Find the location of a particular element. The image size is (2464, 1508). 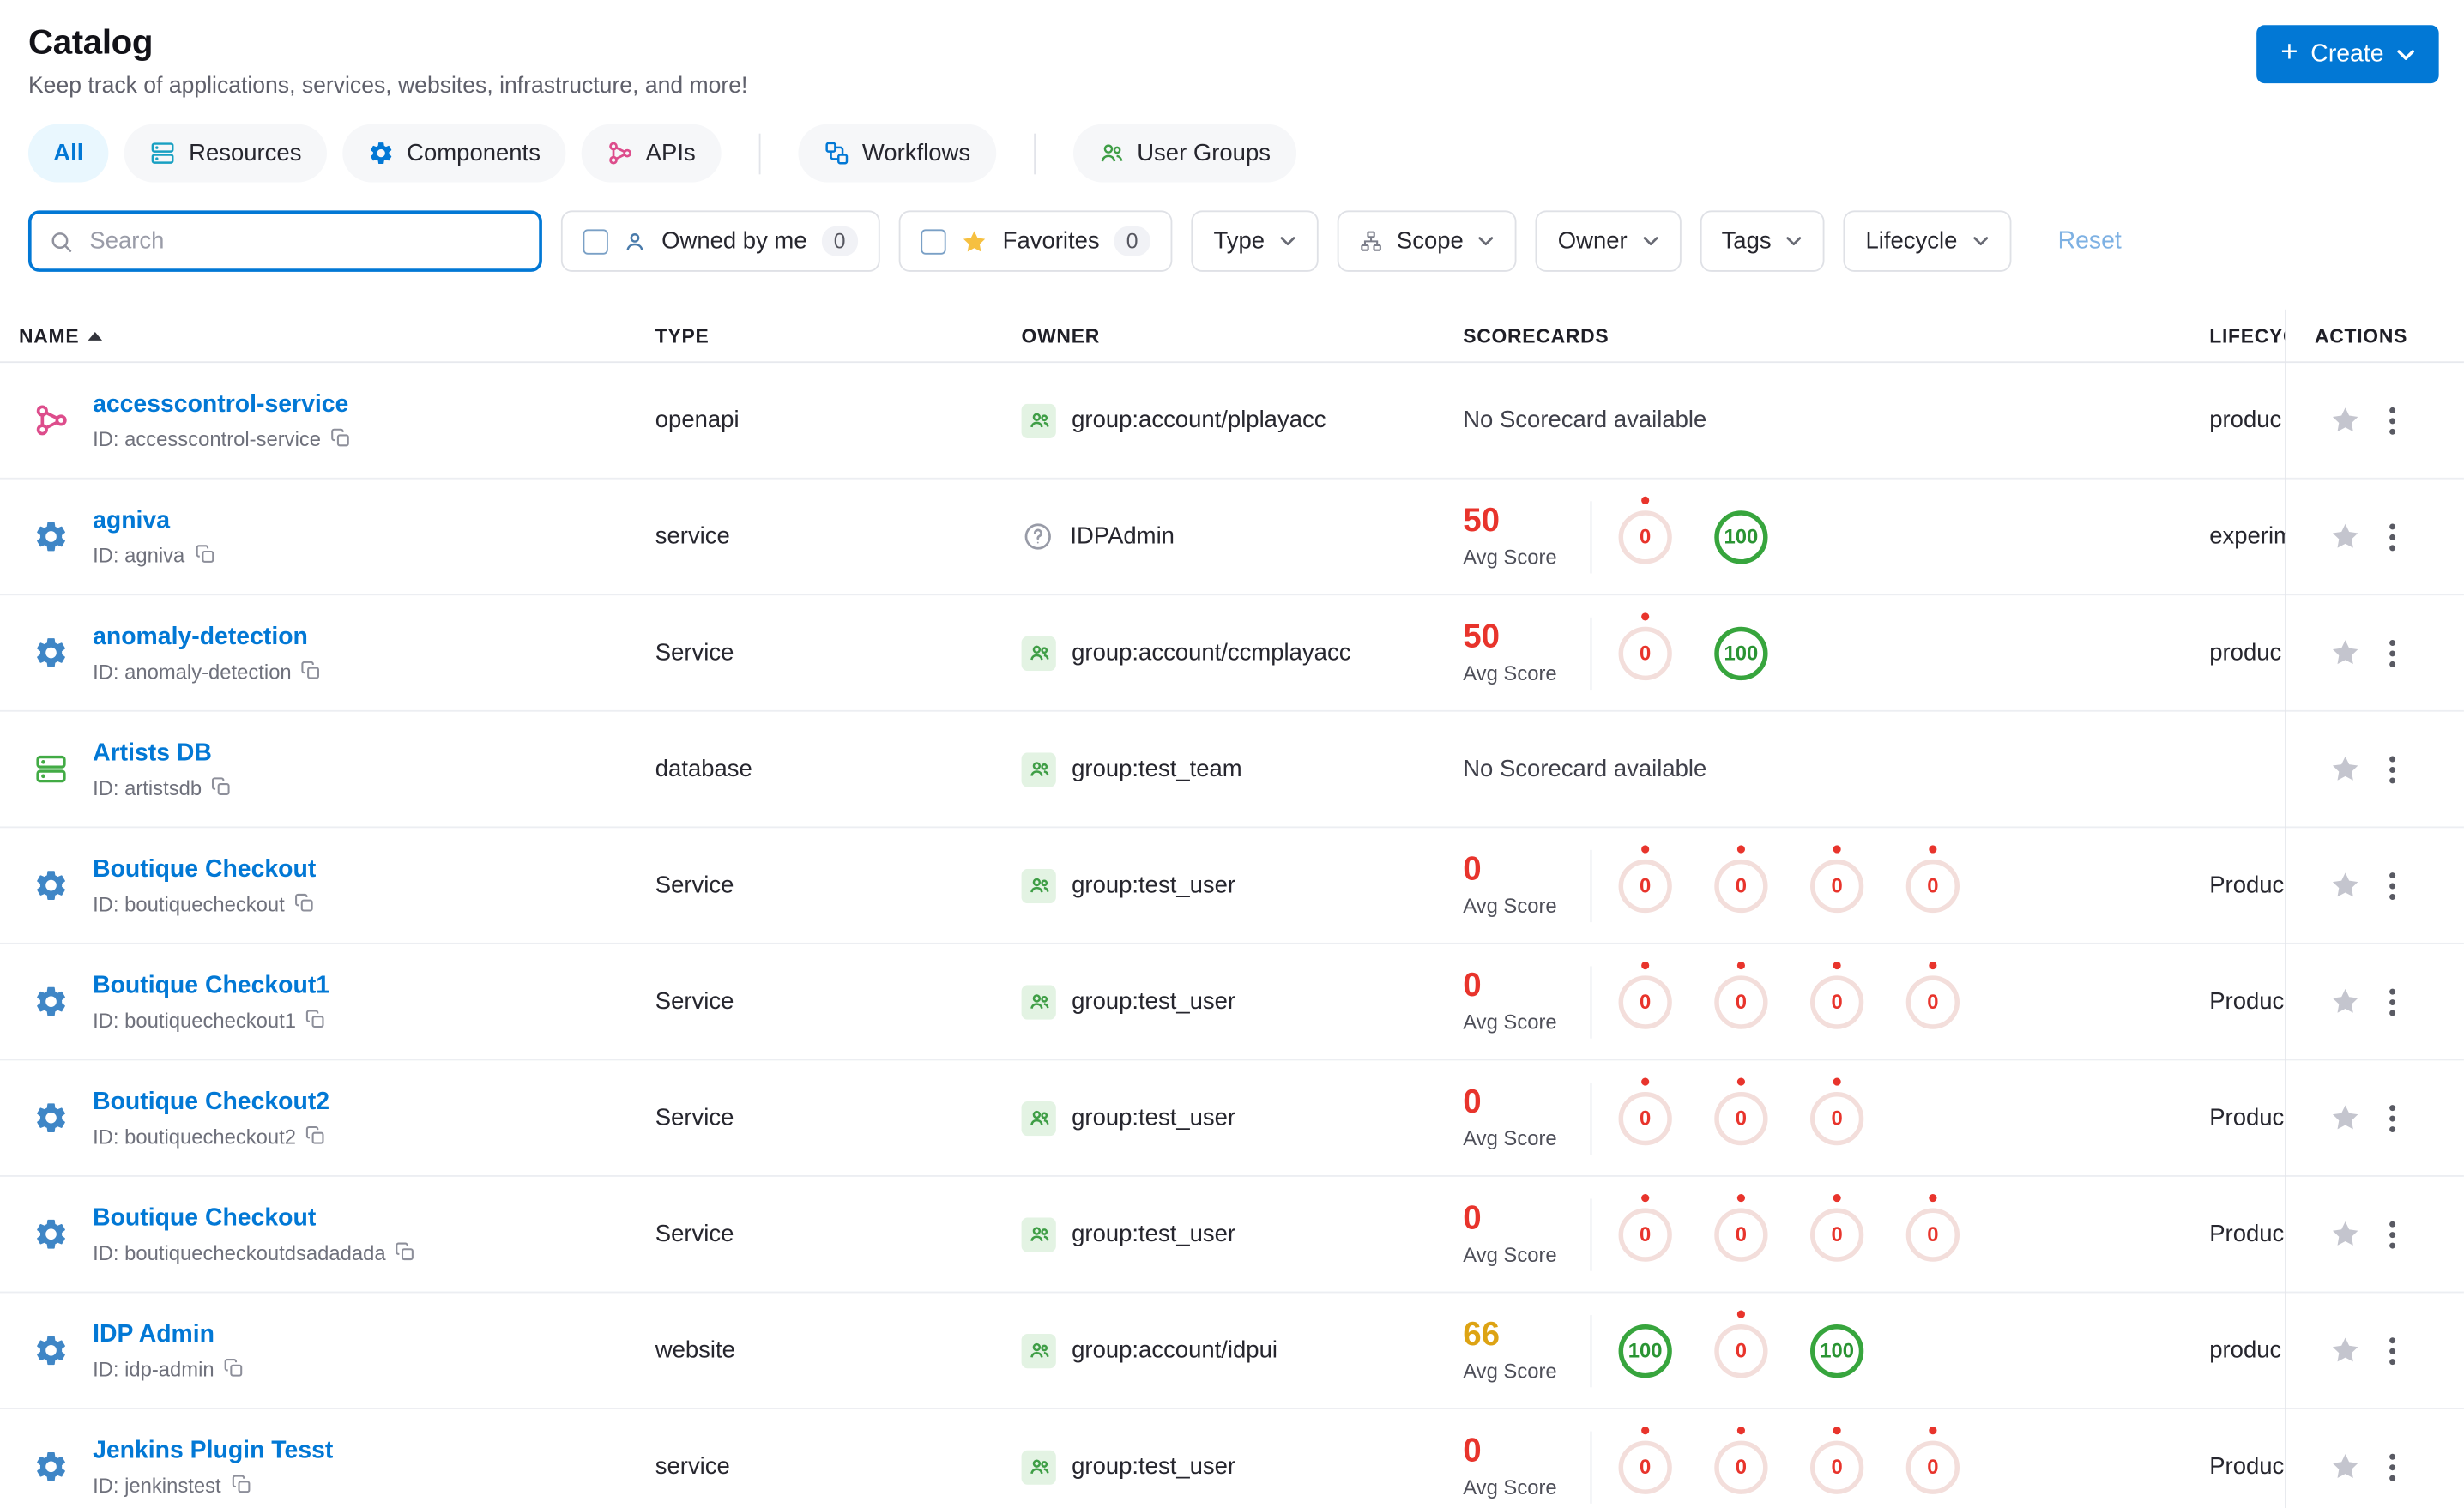

entity-id-line: ID: anomaly-detection is located at coordinates (208, 671).